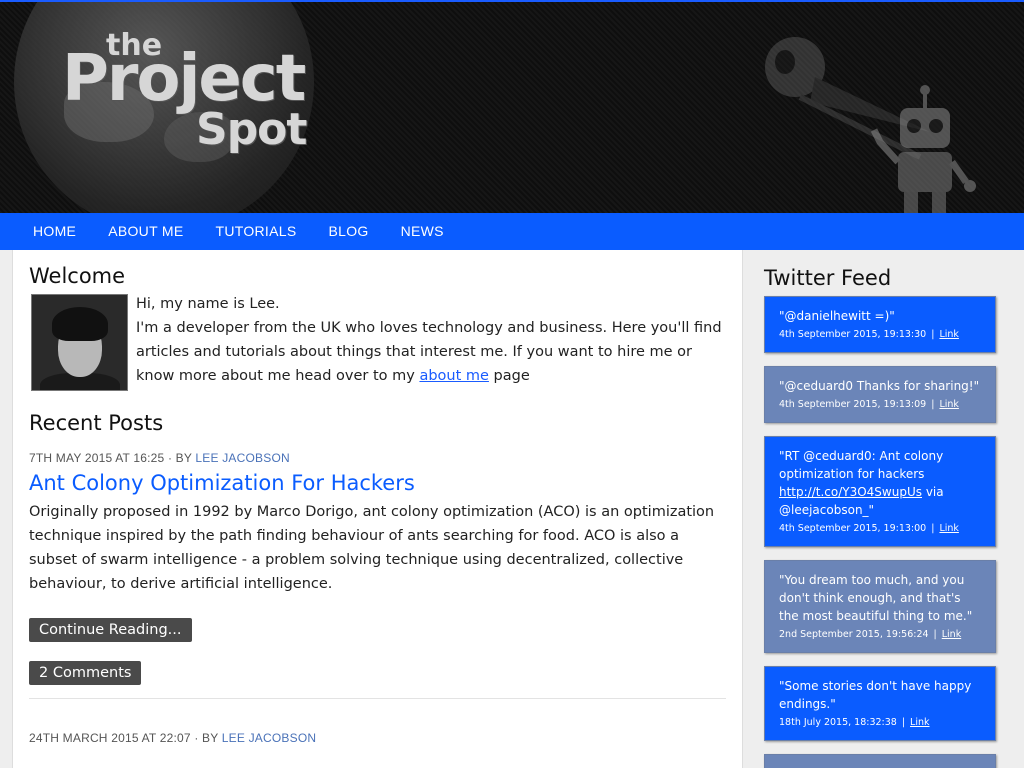 The height and width of the screenshot is (768, 1024). Describe the element at coordinates (879, 386) in the screenshot. I see `tweet-text: "@ceduard0 Thanks for sharing!"` at that location.